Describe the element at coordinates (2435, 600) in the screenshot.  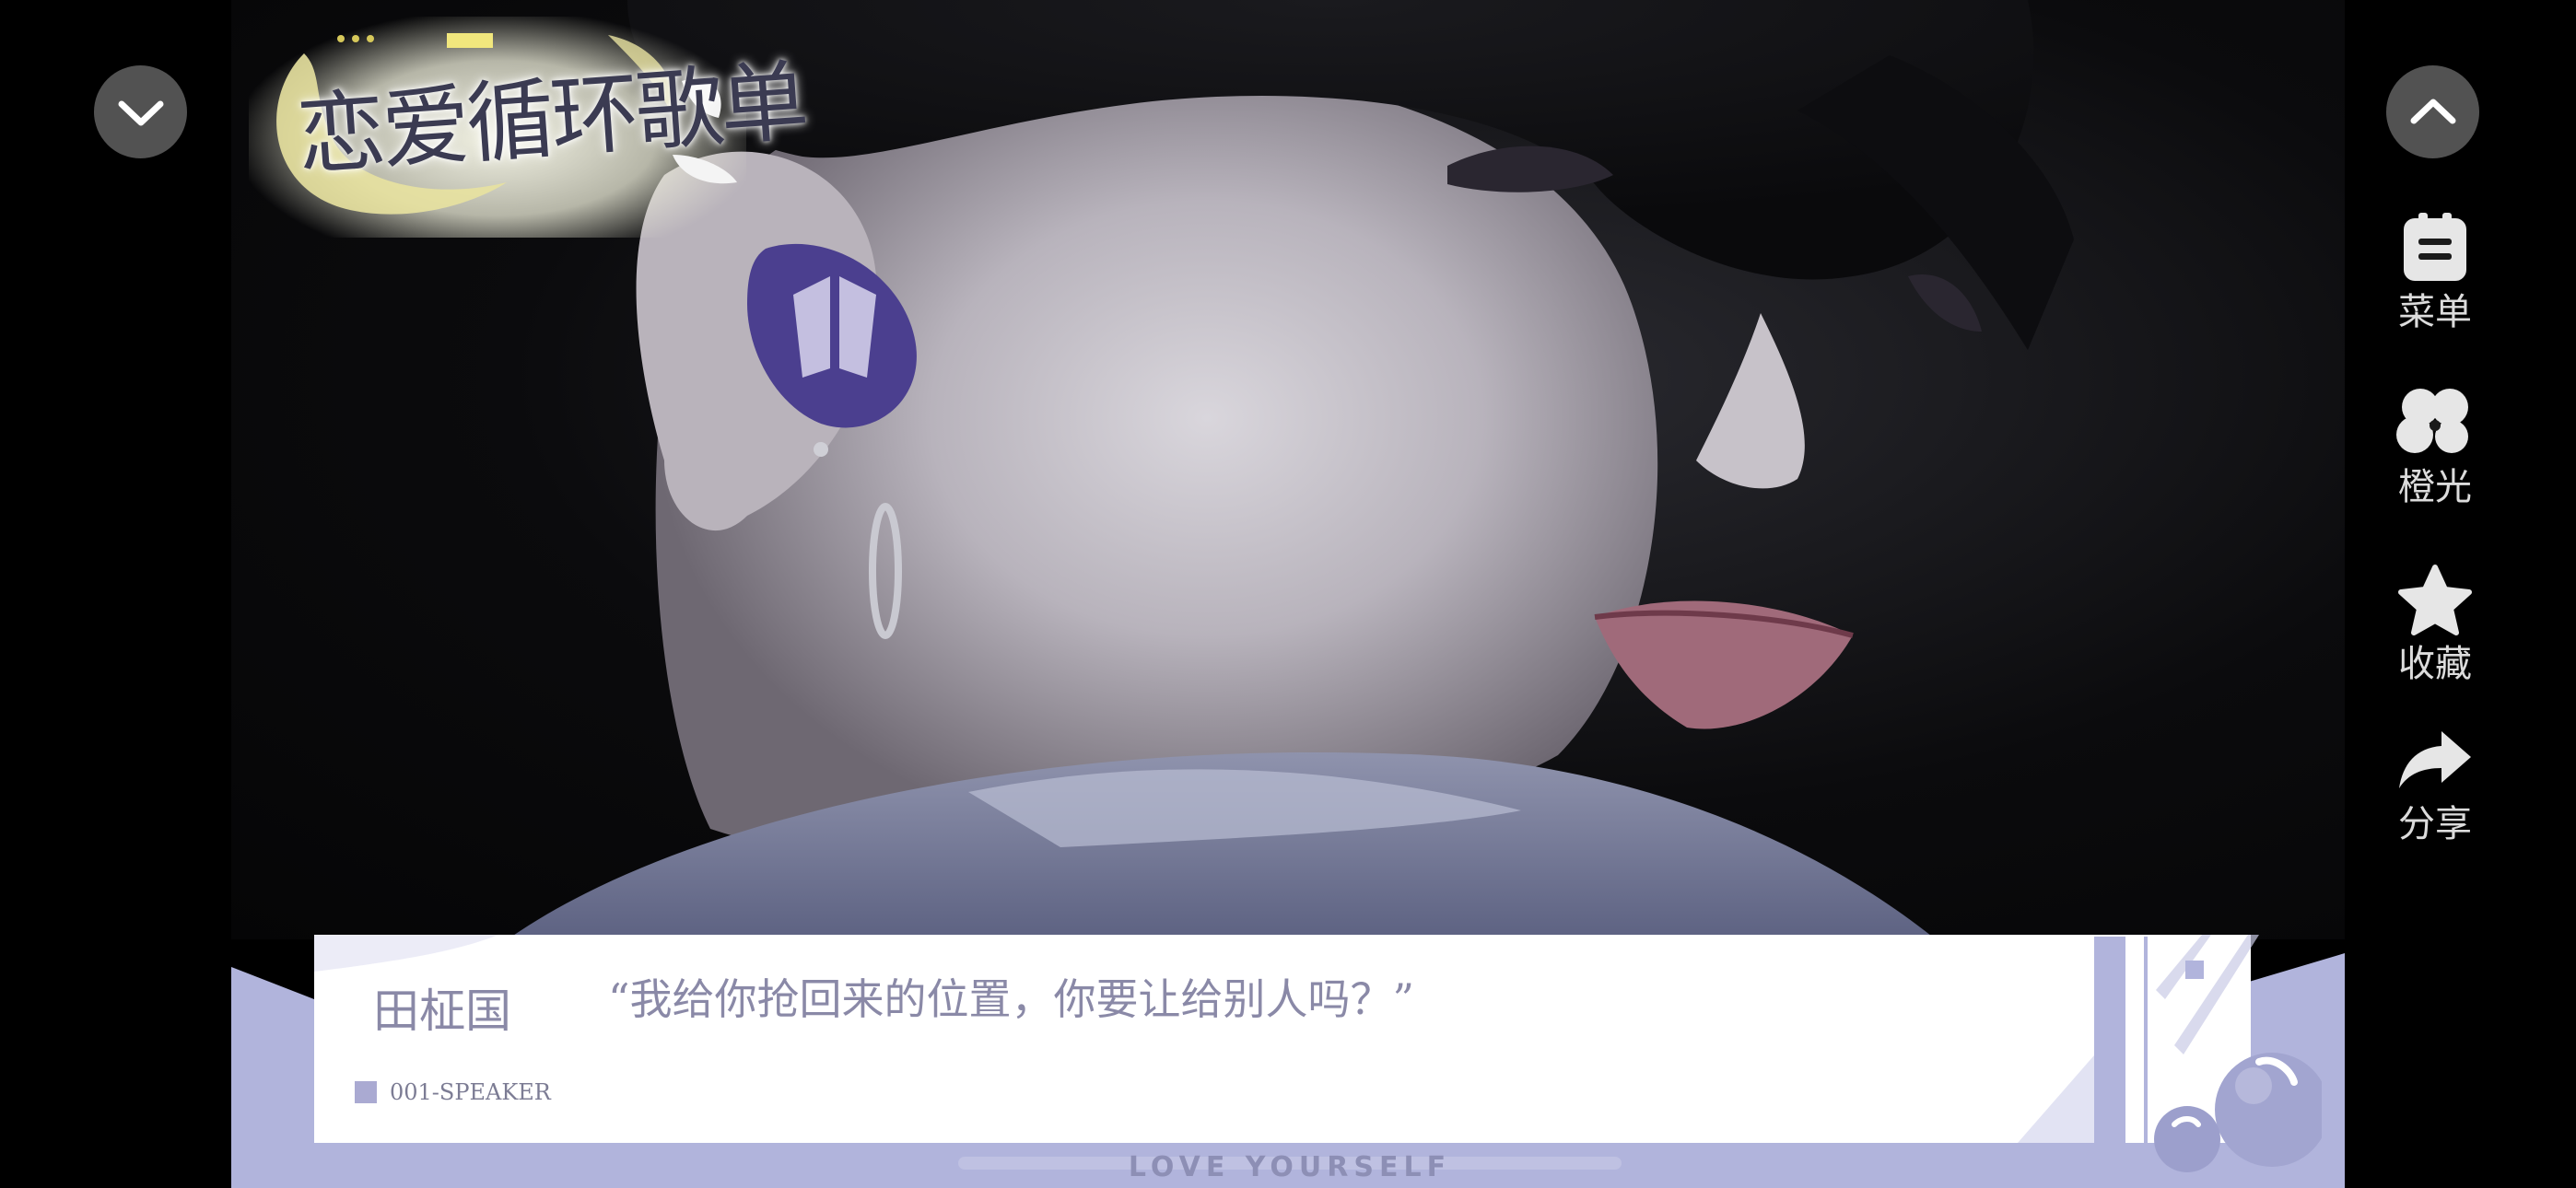
I see `star-icon` at that location.